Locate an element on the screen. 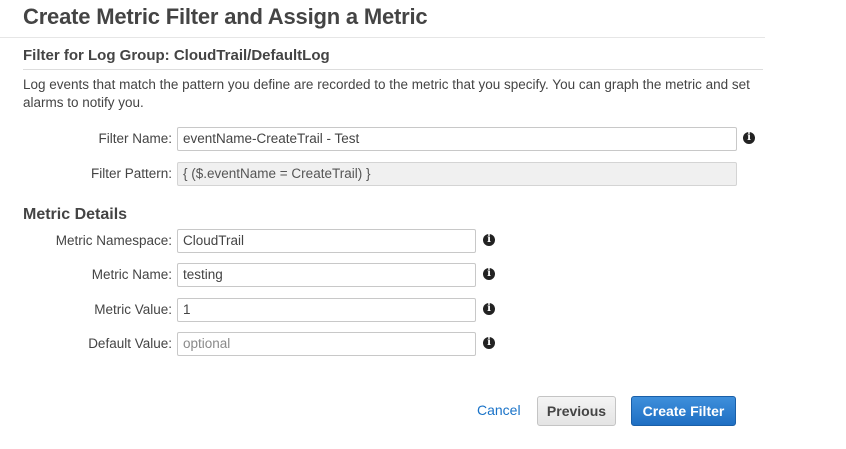  metric-namespace-info-icon: i is located at coordinates (489, 240).